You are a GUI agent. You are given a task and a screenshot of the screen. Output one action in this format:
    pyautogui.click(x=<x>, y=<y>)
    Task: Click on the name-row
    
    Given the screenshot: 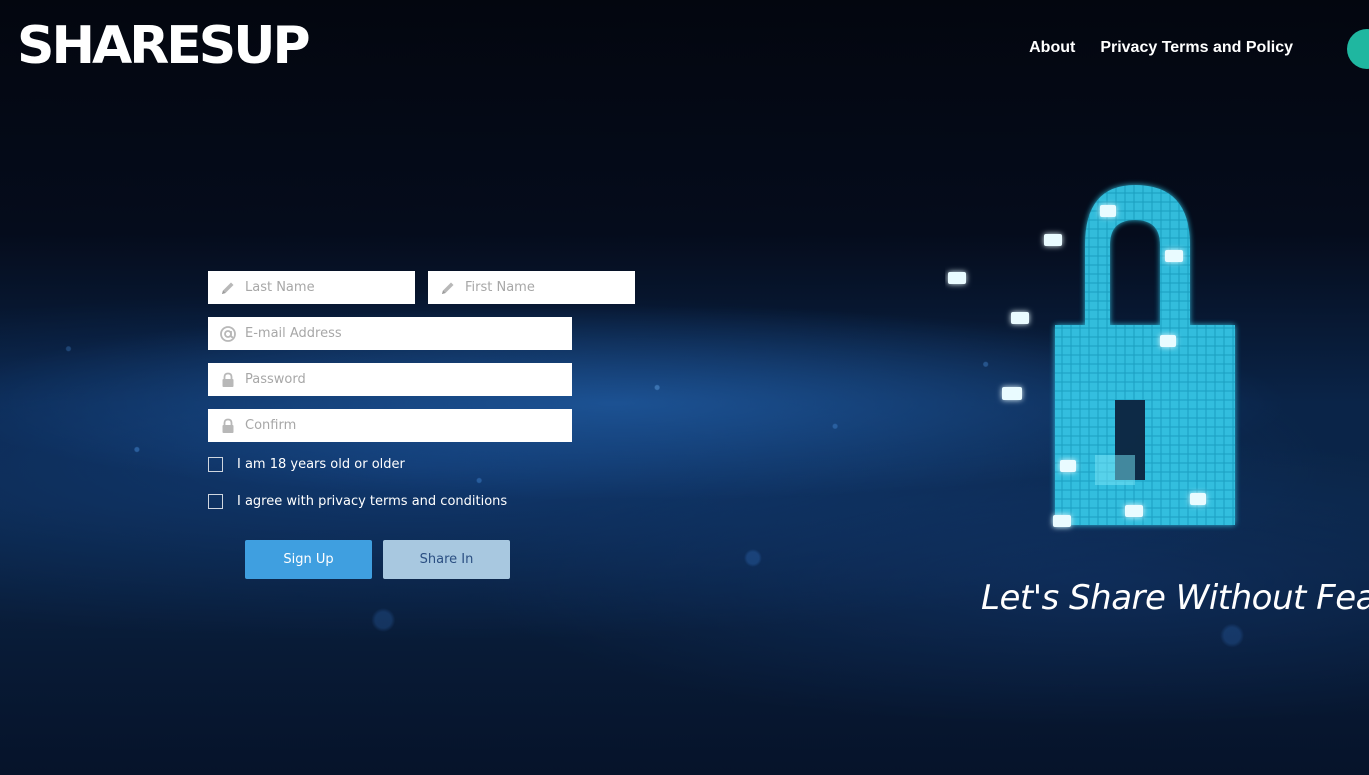 What is the action you would take?
    pyautogui.click(x=421, y=287)
    